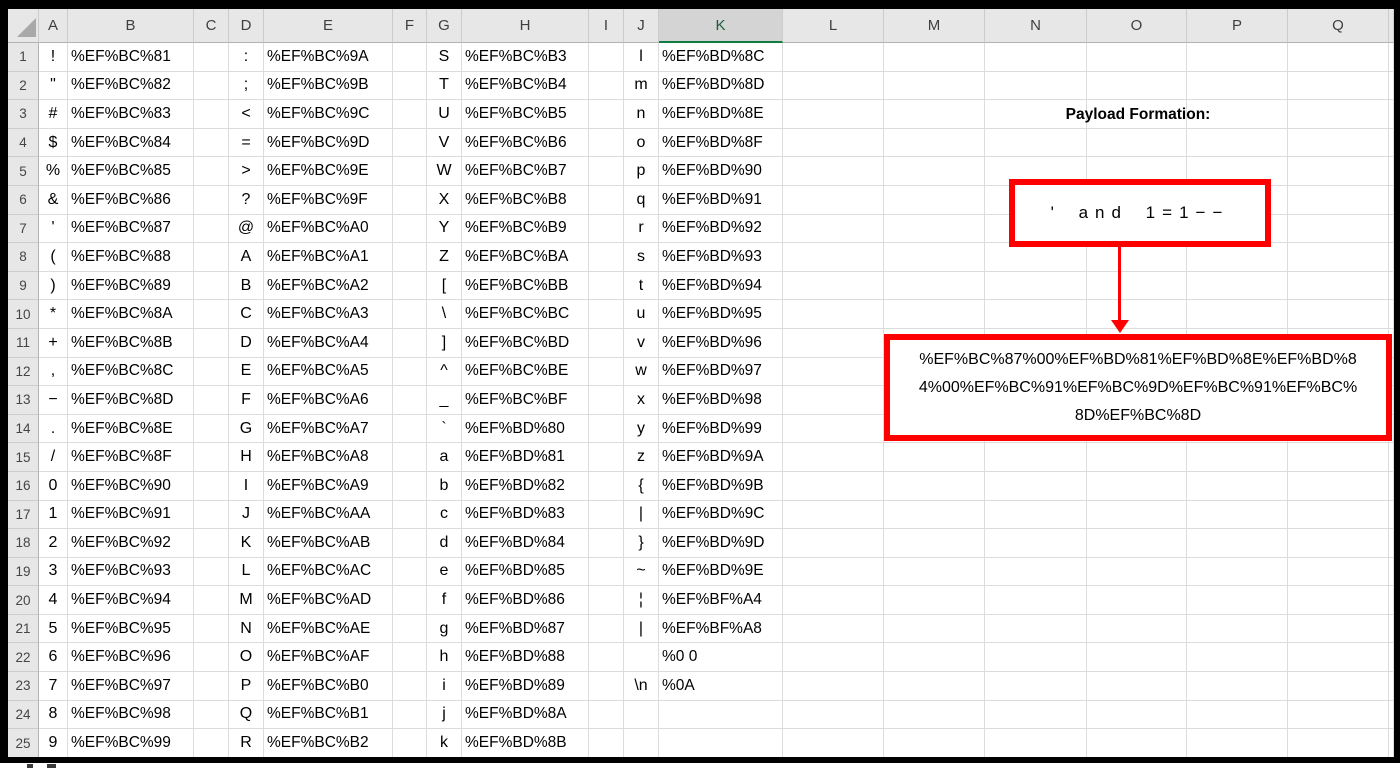 The width and height of the screenshot is (1400, 769). I want to click on cell-K14: %EF%BD%99, so click(721, 429).